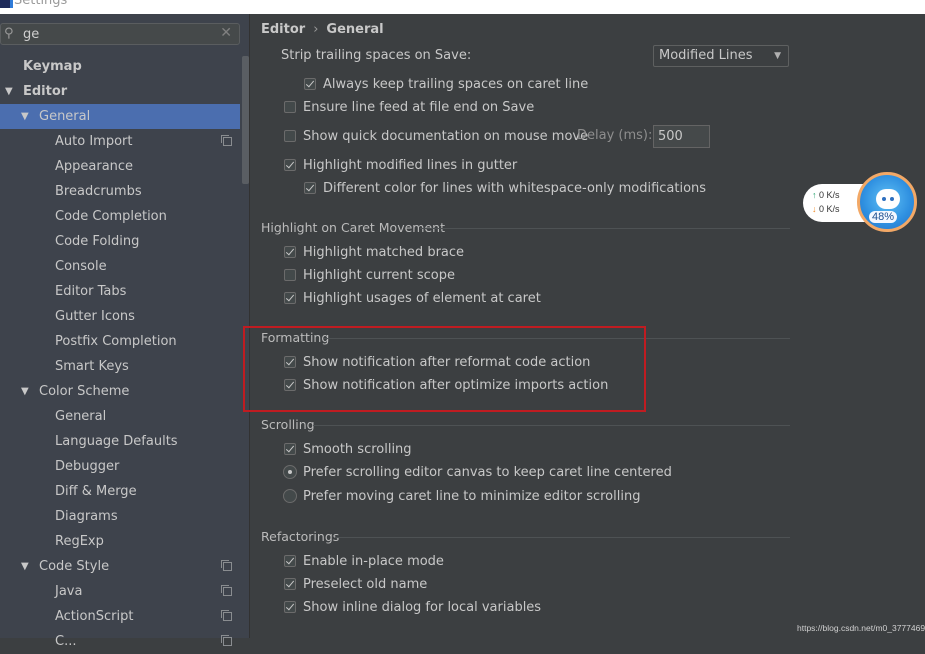 The height and width of the screenshot is (654, 925). What do you see at coordinates (120, 541) in the screenshot?
I see `sidebar-item: RegExp` at bounding box center [120, 541].